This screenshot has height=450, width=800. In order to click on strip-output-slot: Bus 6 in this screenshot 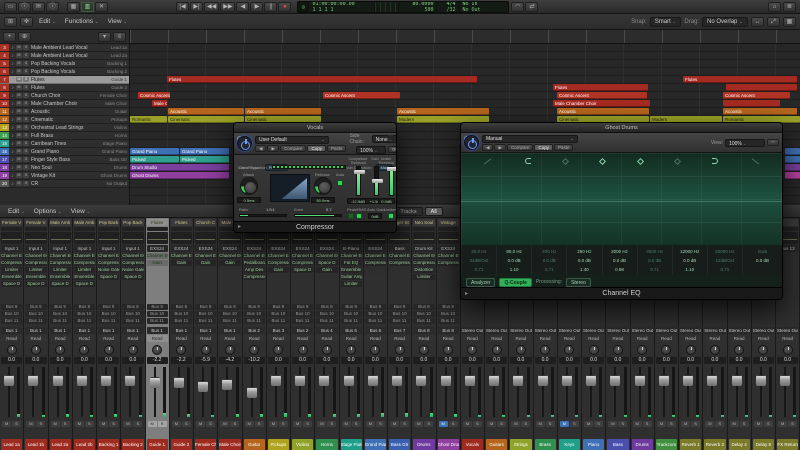, I will do `click(375, 330)`.